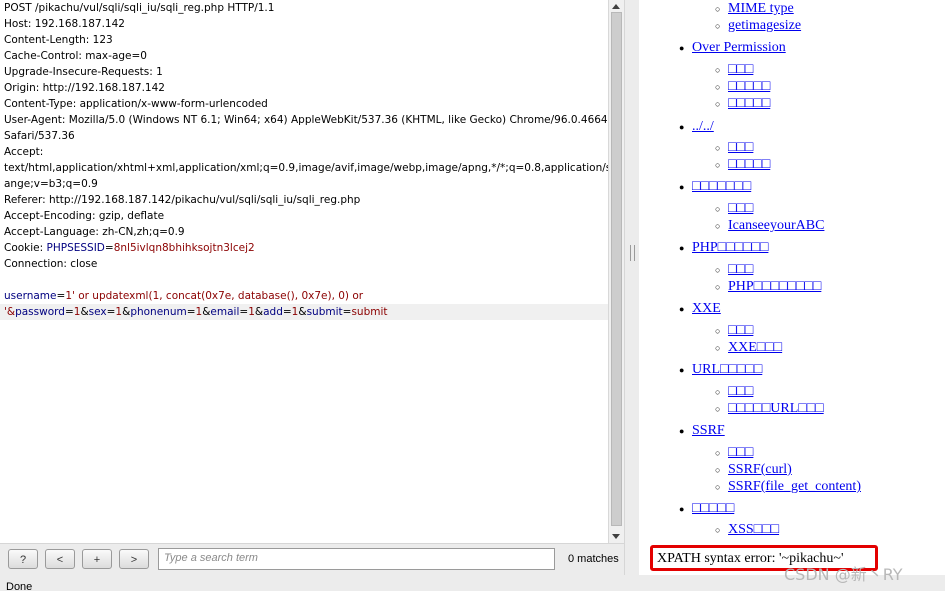 The width and height of the screenshot is (945, 593). I want to click on accept-language-header: Accept-Language: zh-CN,zh;q=0.9, so click(94, 232).